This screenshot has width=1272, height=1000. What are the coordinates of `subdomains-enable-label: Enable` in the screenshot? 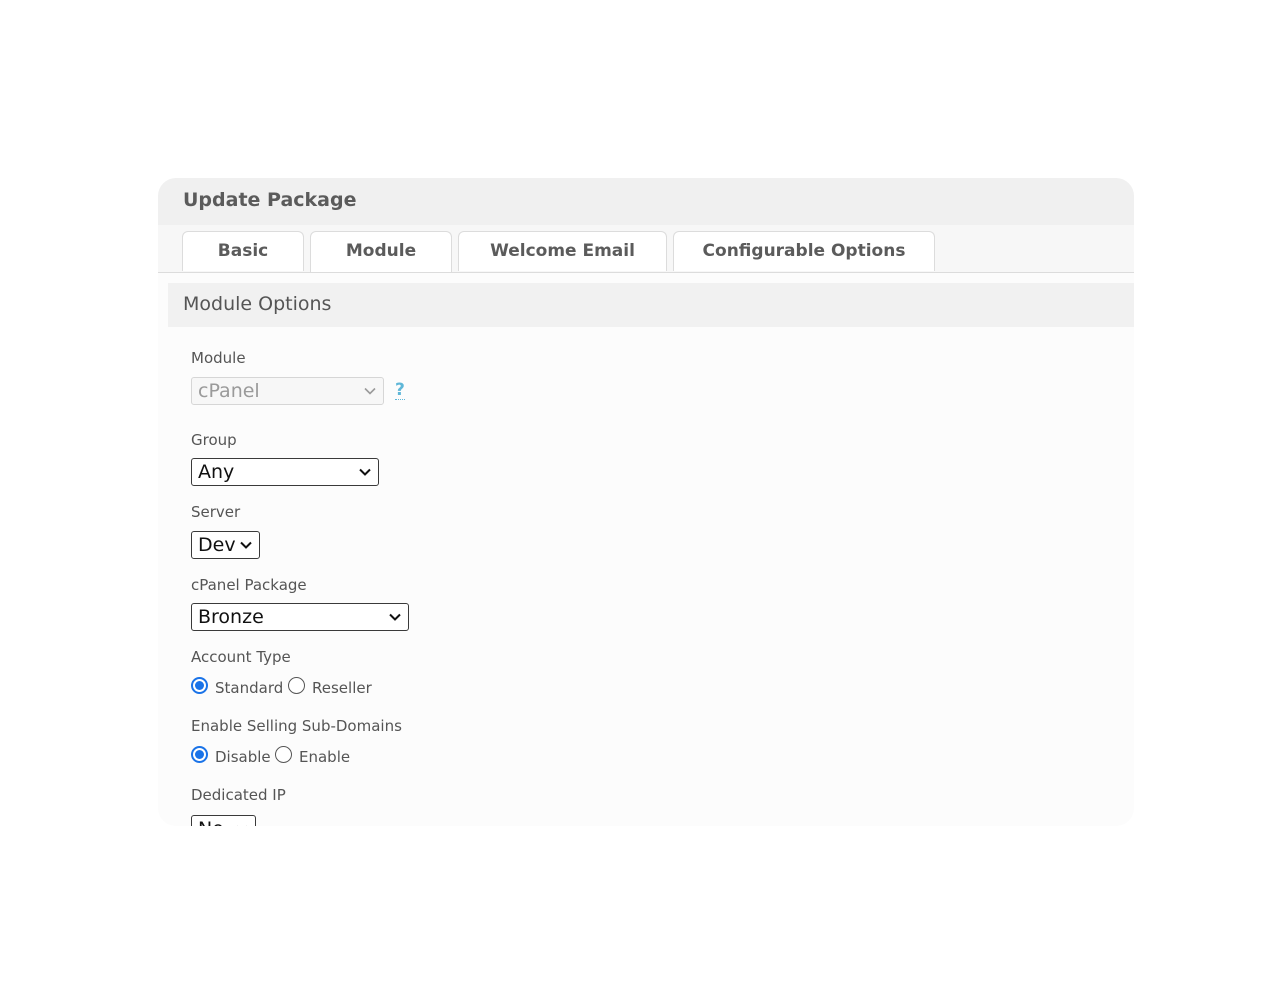 It's located at (324, 757).